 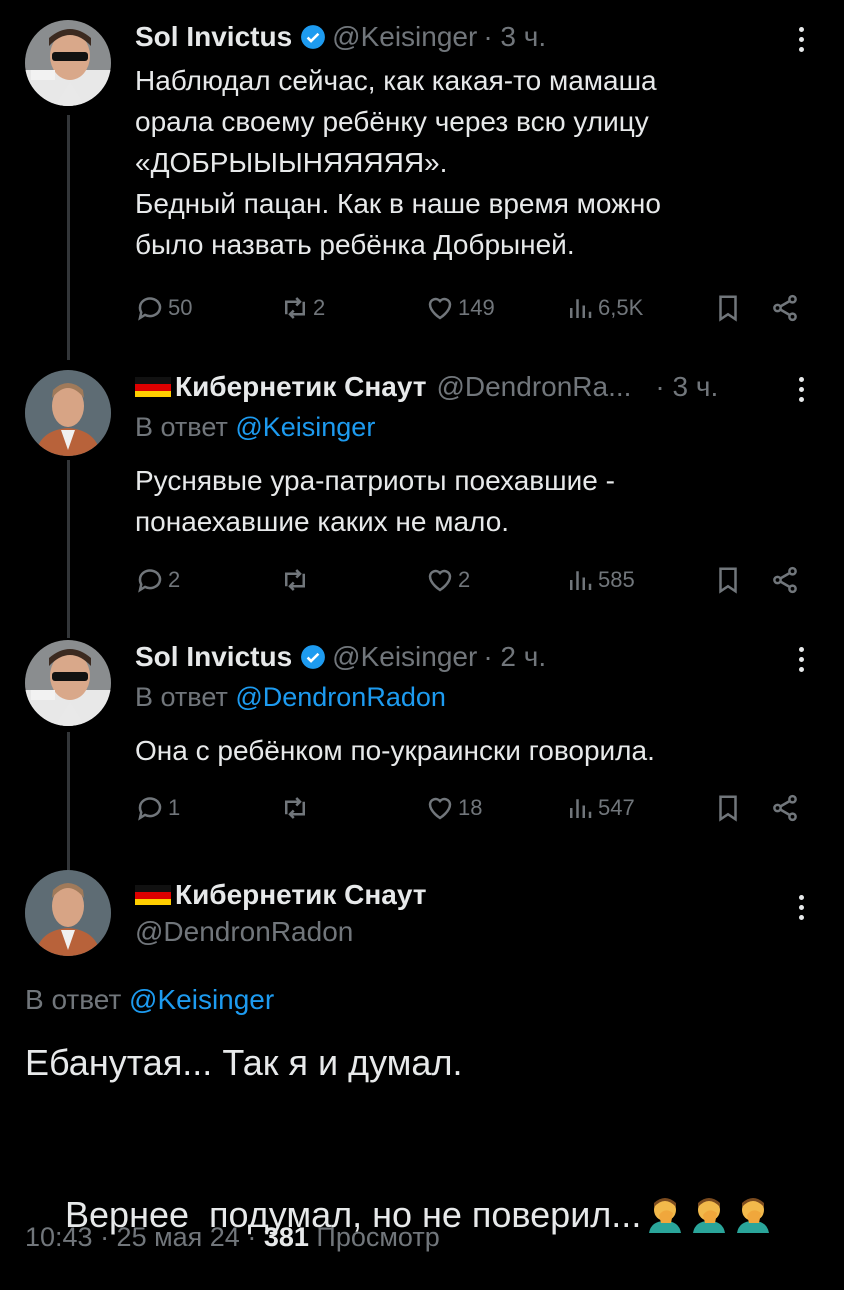 I want to click on views-count: 6,5K, so click(x=621, y=307).